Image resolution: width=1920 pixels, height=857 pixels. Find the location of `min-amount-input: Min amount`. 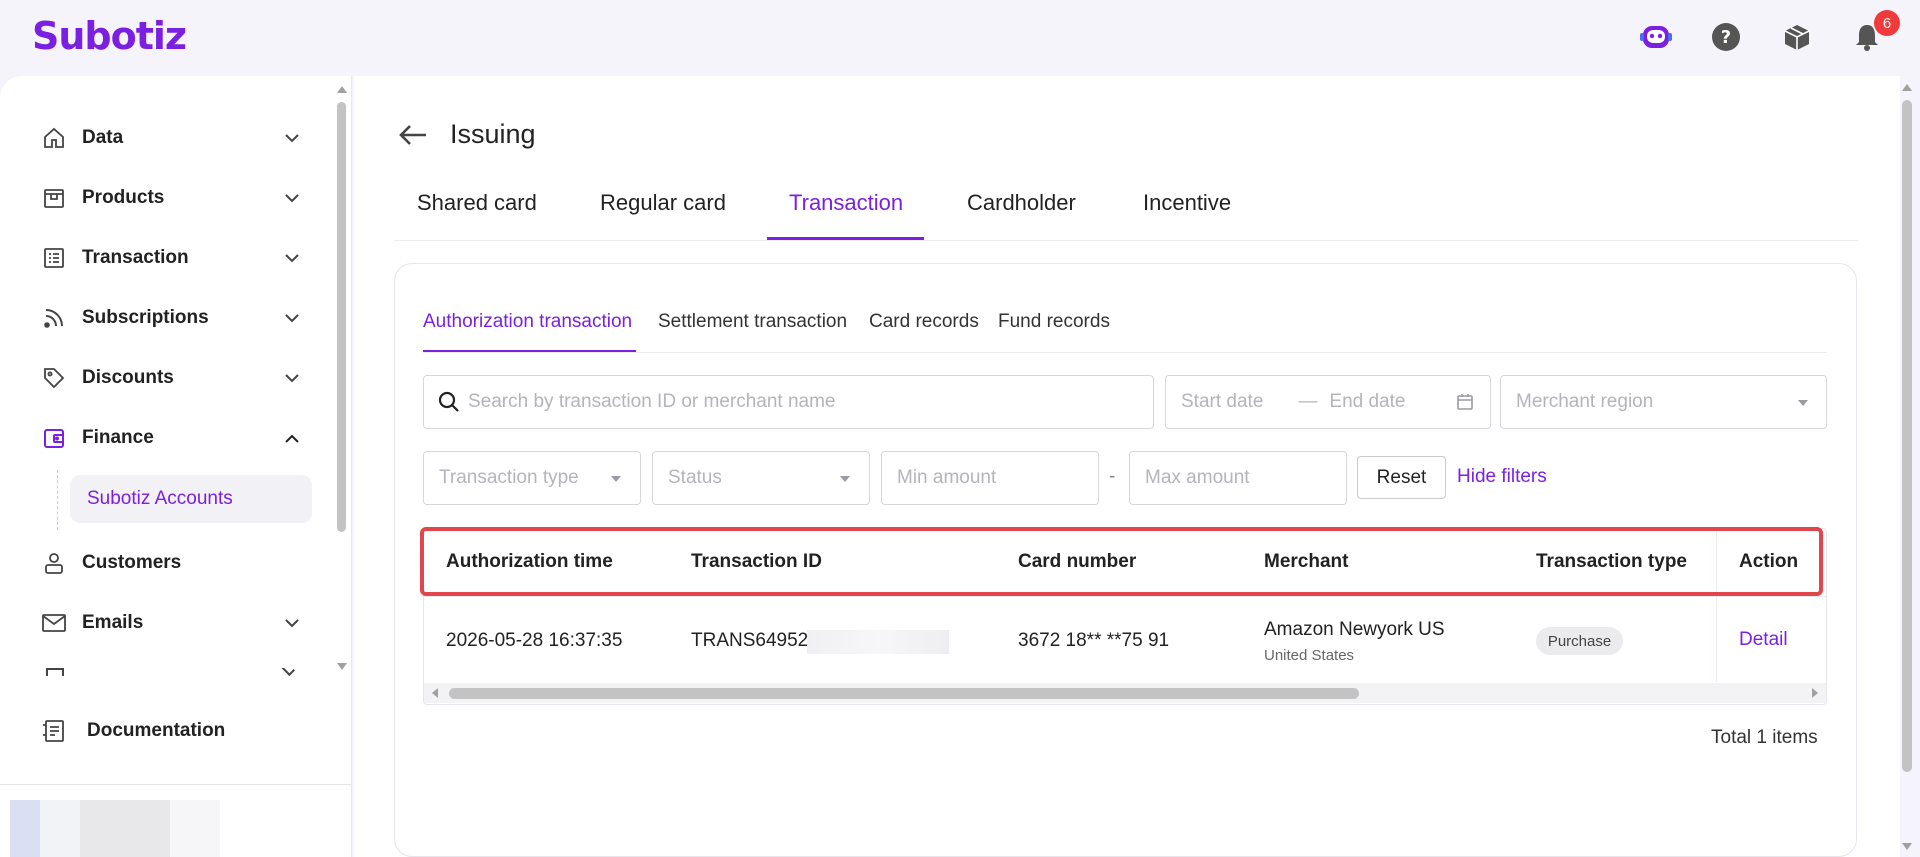

min-amount-input: Min amount is located at coordinates (990, 478).